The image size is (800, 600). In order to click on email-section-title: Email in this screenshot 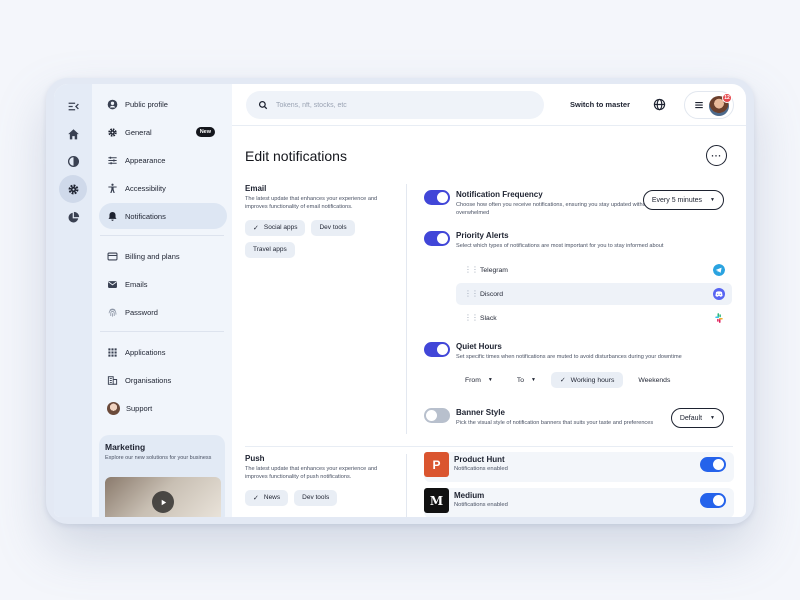, I will do `click(256, 188)`.